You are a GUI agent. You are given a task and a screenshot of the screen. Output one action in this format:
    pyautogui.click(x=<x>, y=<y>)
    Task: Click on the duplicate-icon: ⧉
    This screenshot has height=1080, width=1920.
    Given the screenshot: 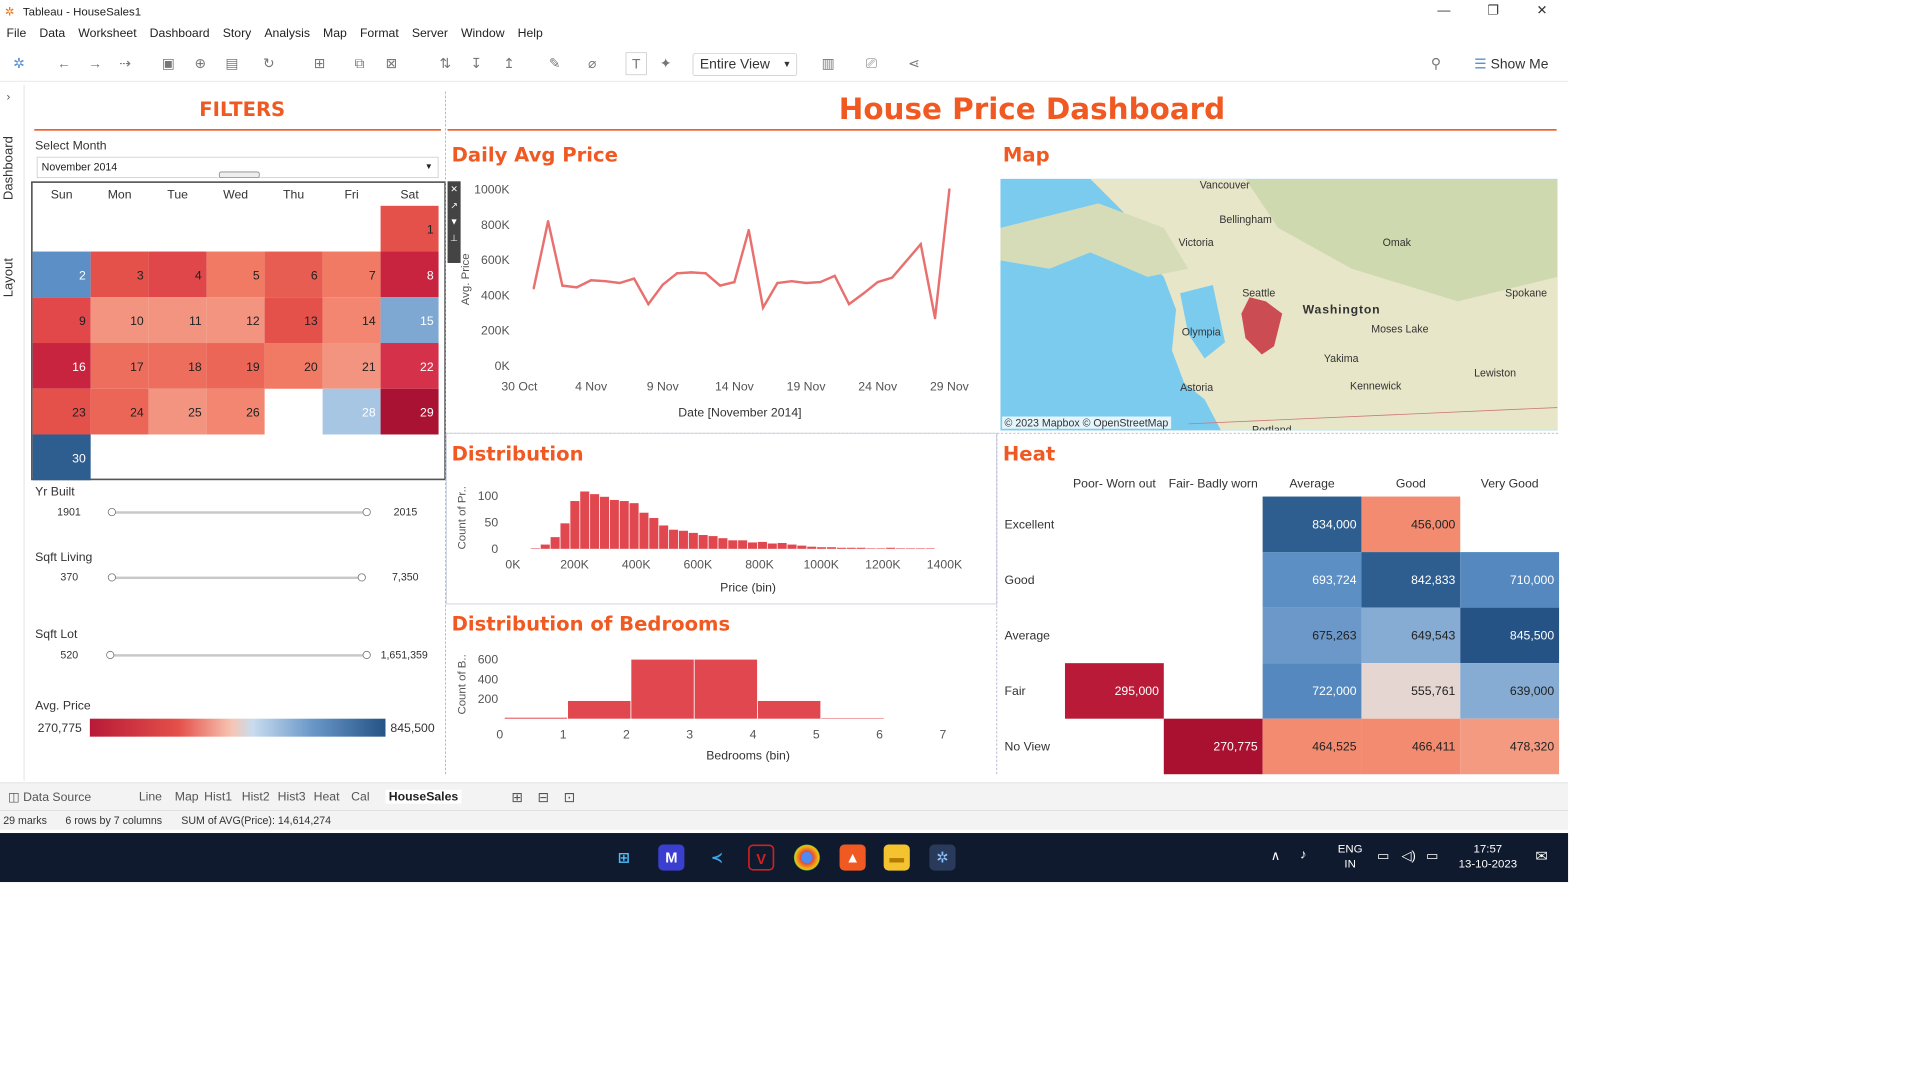 What is the action you would take?
    pyautogui.click(x=359, y=63)
    